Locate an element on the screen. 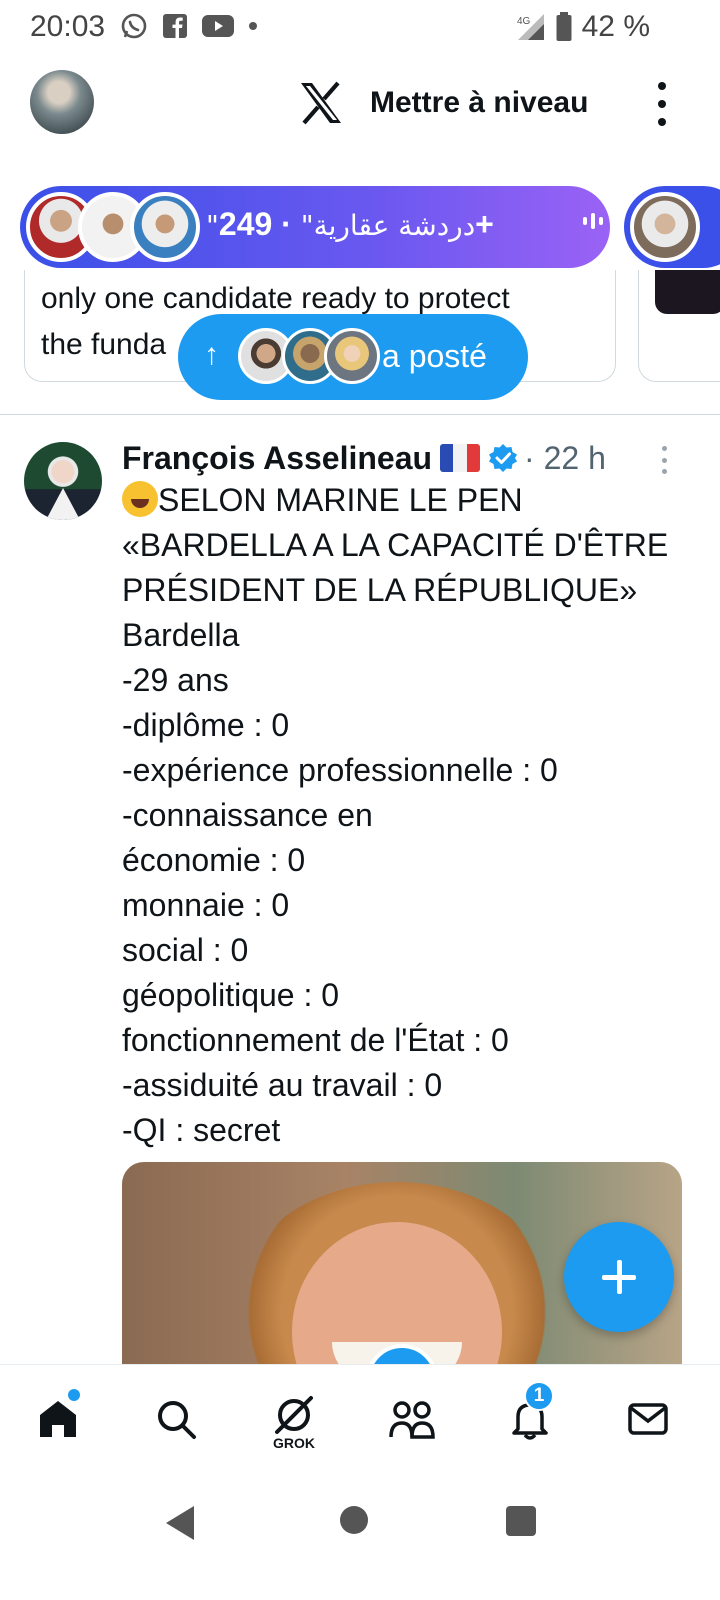 This screenshot has width=720, height=1600. grok-label: GROK is located at coordinates (294, 1443).